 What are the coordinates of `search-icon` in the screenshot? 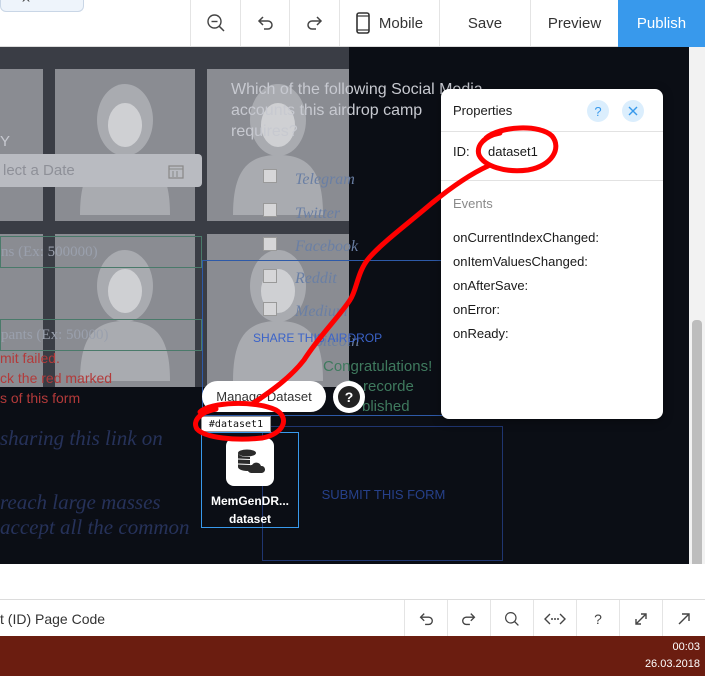 It's located at (512, 618).